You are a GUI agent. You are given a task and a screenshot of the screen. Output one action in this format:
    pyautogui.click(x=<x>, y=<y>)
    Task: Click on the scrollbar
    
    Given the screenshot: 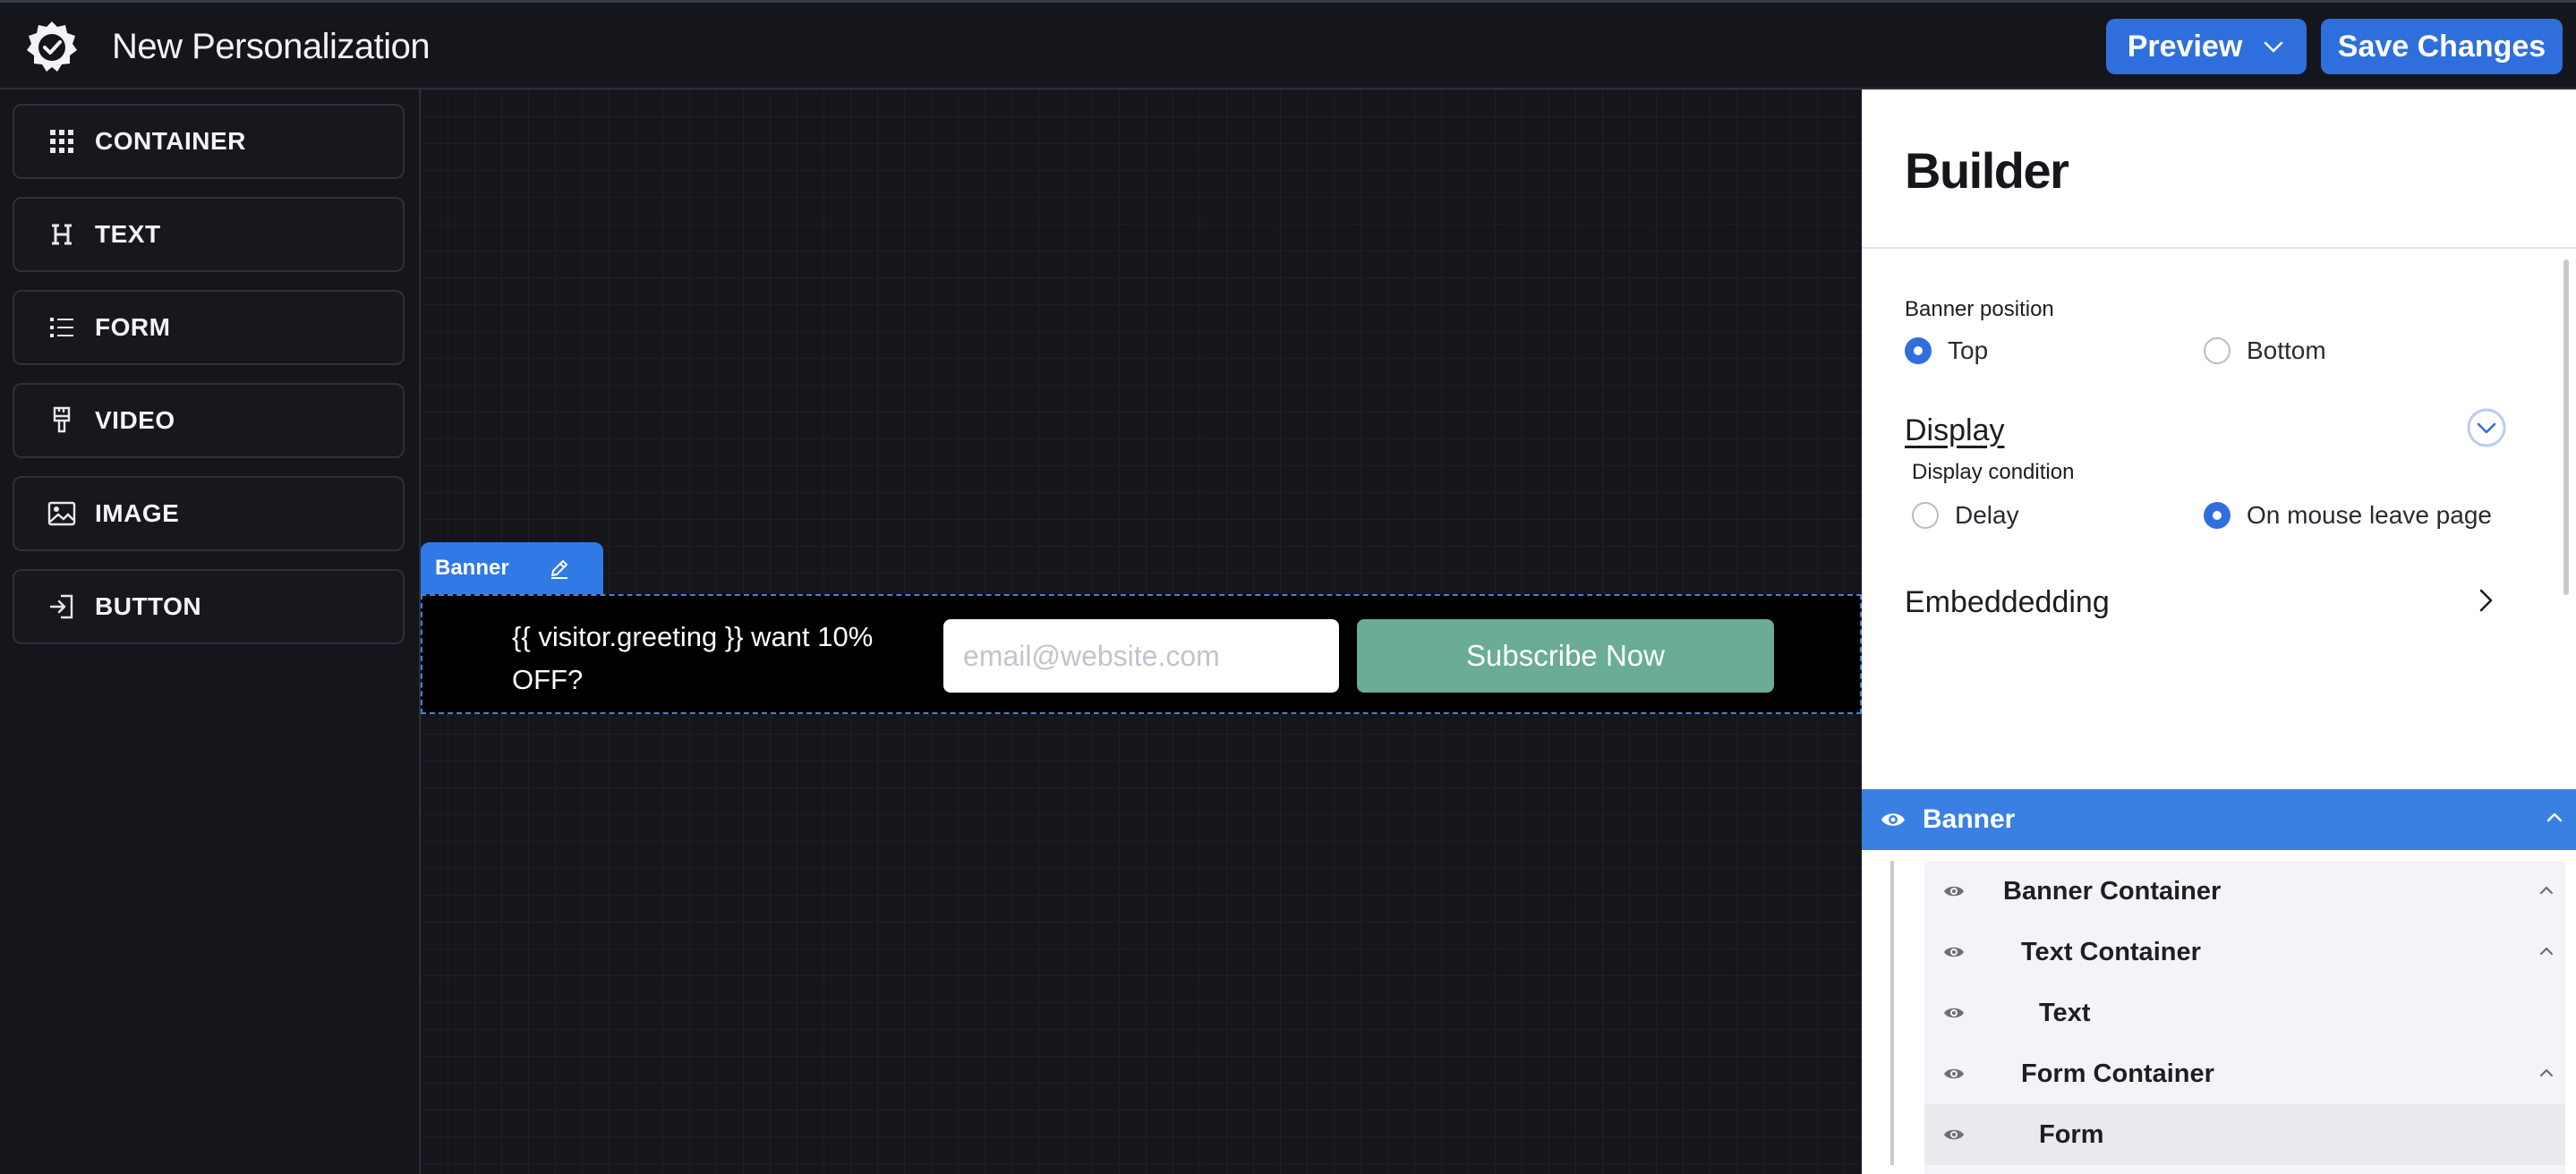 What is the action you would take?
    pyautogui.click(x=2566, y=427)
    